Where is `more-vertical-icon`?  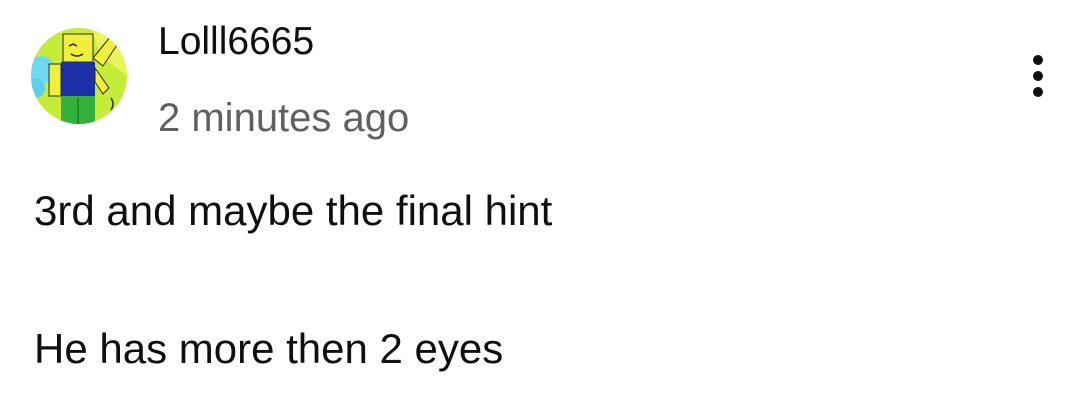
more-vertical-icon is located at coordinates (1038, 76).